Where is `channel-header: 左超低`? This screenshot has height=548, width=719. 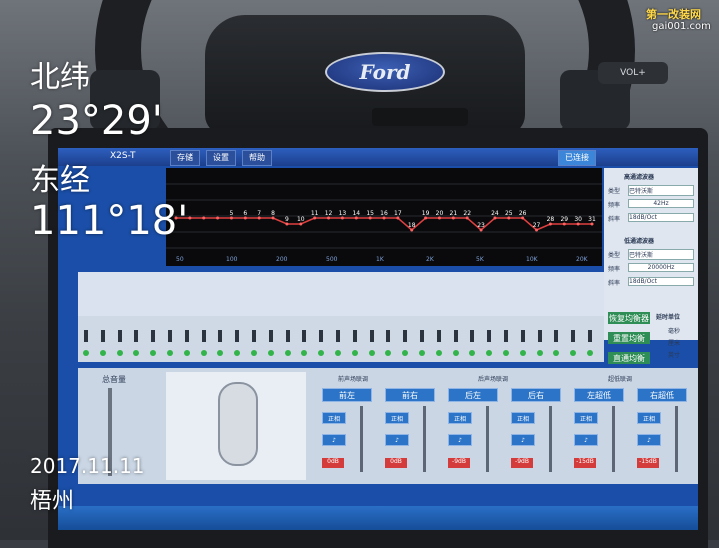 channel-header: 左超低 is located at coordinates (599, 395).